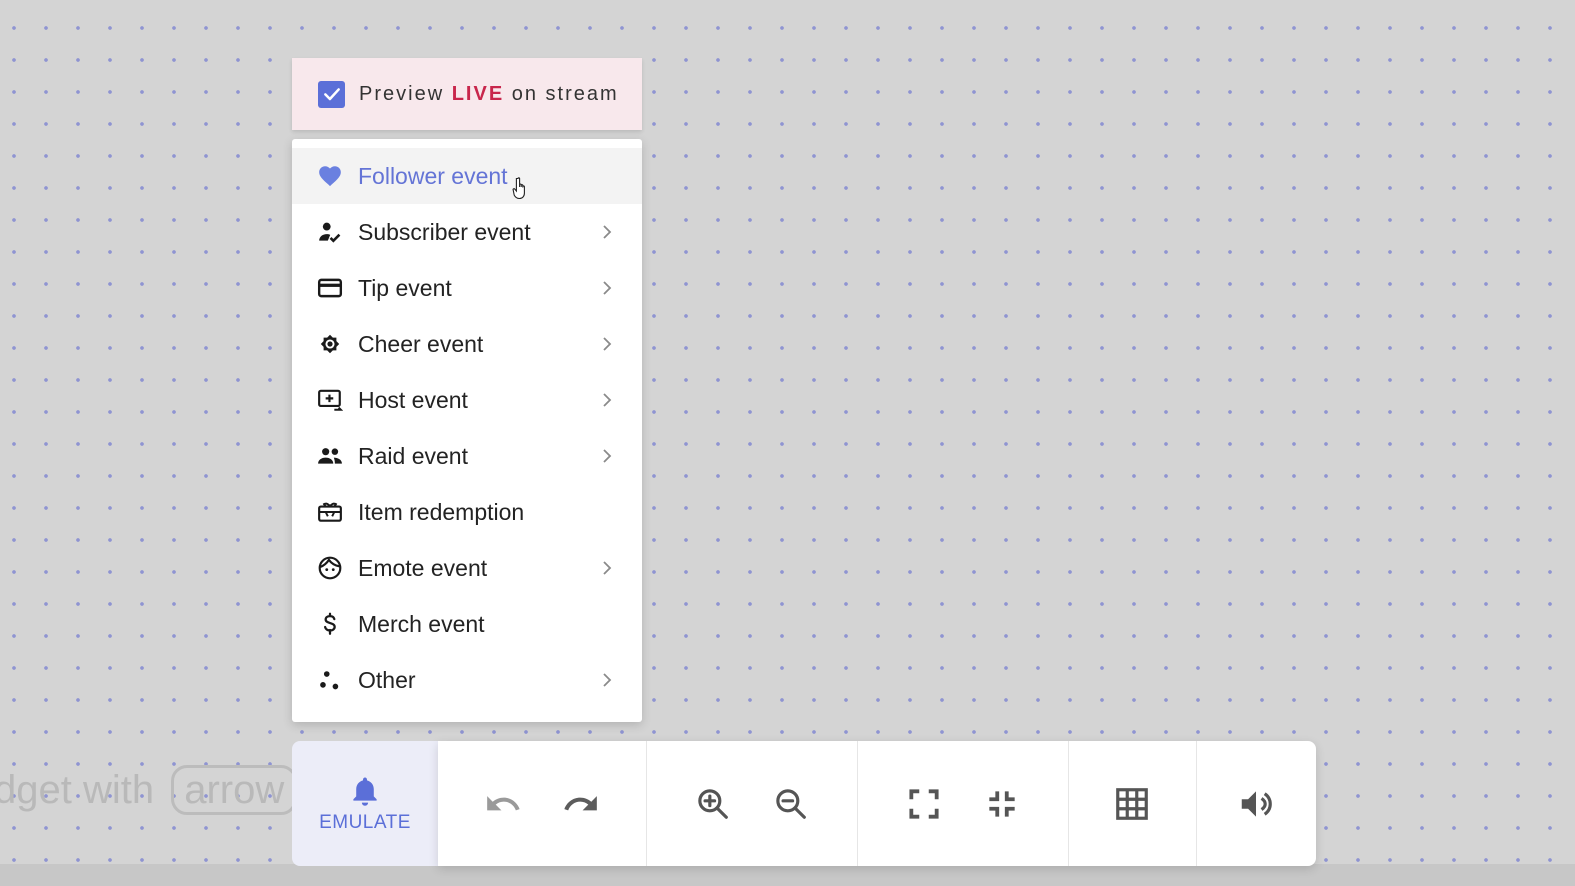 The image size is (1575, 886). Describe the element at coordinates (330, 288) in the screenshot. I see `credit-card-icon` at that location.